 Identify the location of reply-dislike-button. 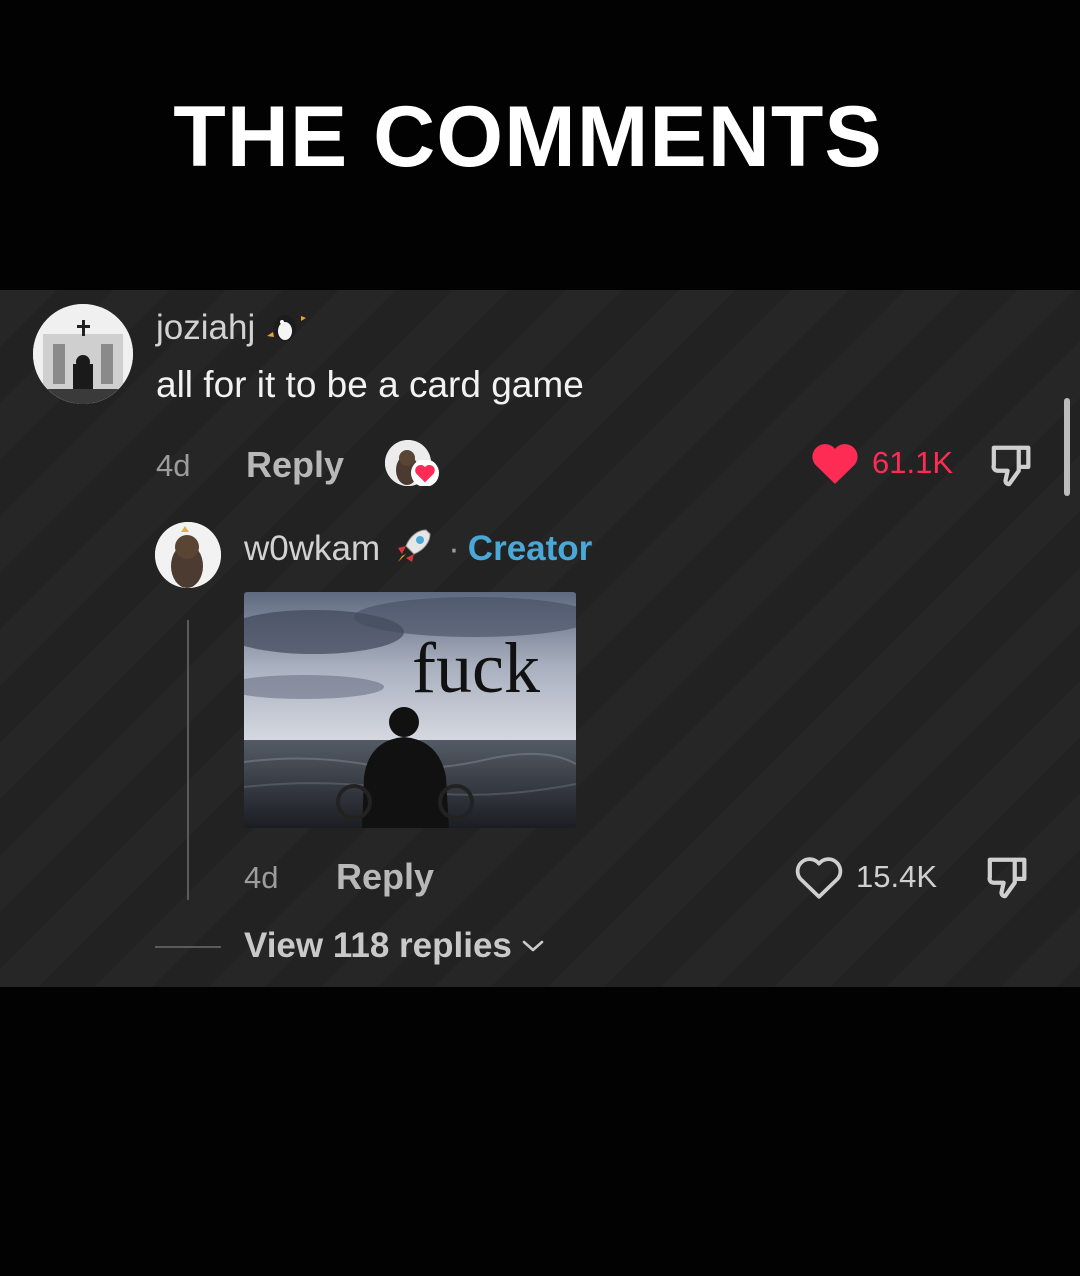
(1009, 879).